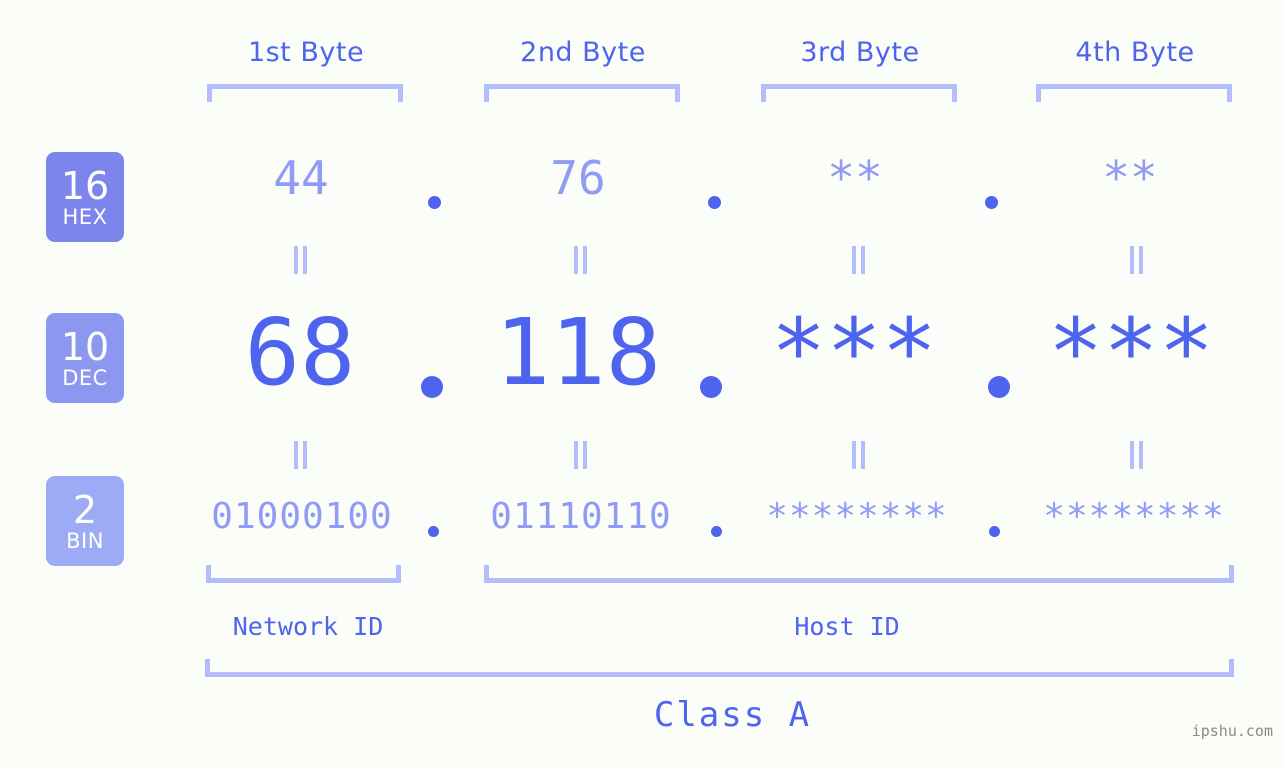 The width and height of the screenshot is (1285, 767). I want to click on dec-octet-4: ***, so click(1131, 352).